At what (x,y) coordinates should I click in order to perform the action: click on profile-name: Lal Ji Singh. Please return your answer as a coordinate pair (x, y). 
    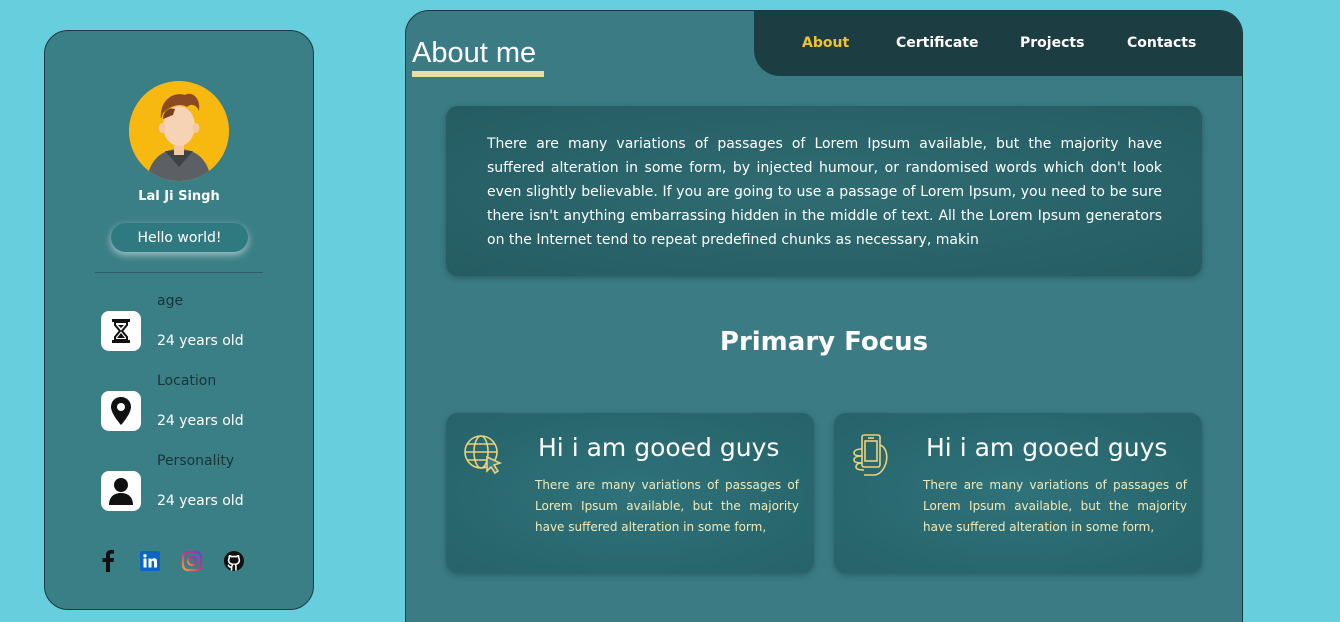
    Looking at the image, I should click on (179, 196).